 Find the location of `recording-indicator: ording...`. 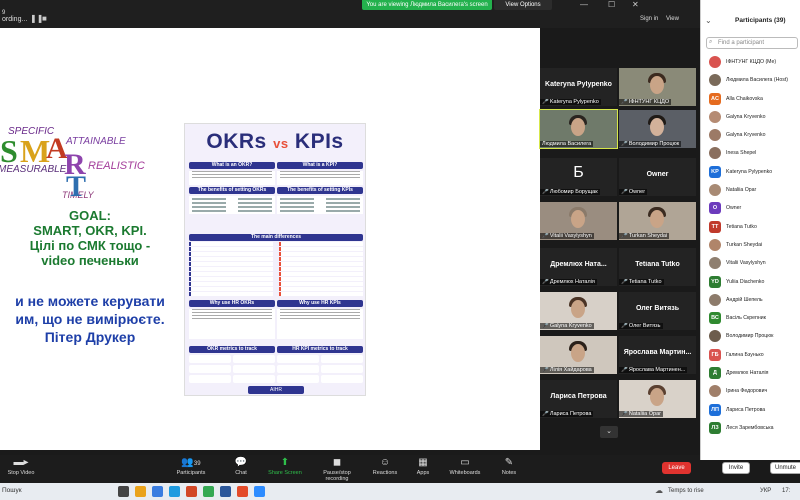

recording-indicator: ording... is located at coordinates (14, 19).